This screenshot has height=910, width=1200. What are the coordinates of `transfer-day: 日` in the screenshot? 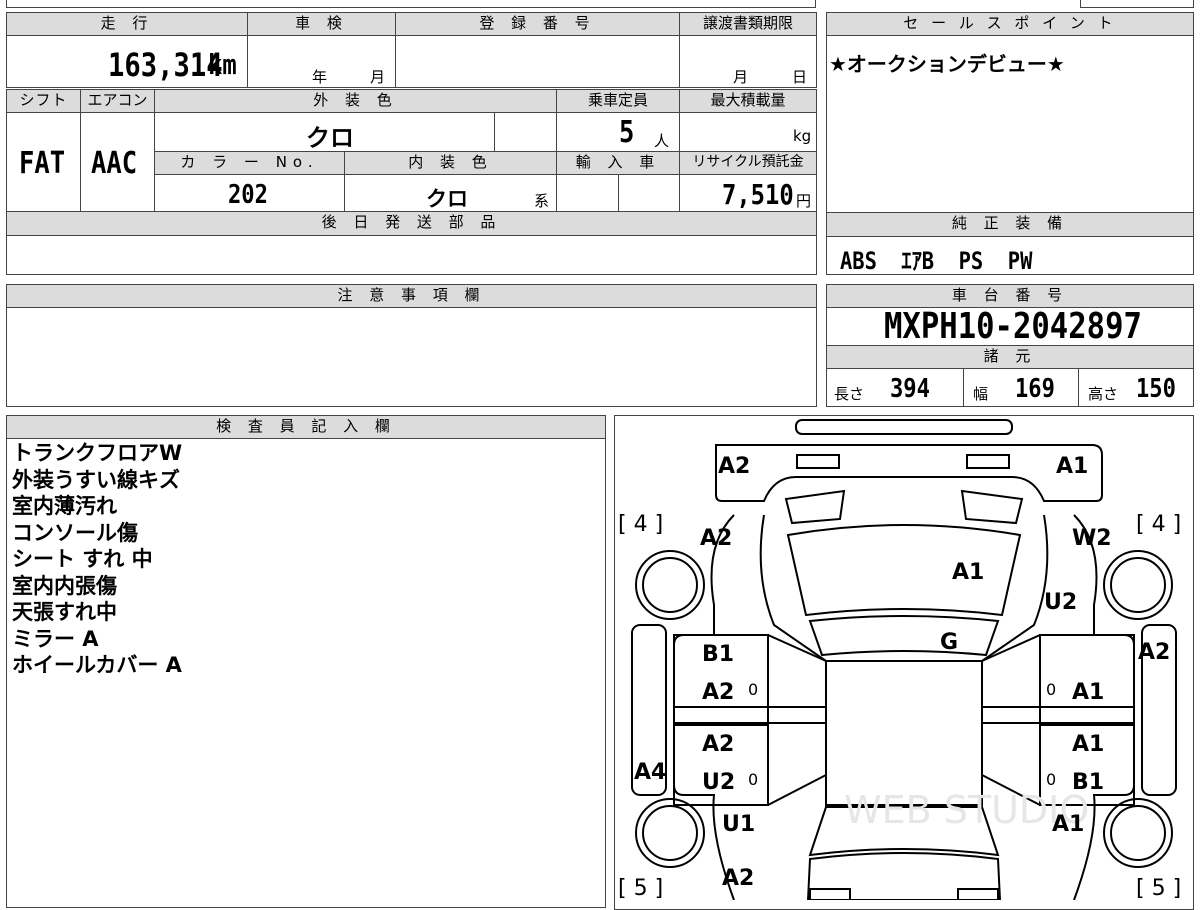 It's located at (800, 77).